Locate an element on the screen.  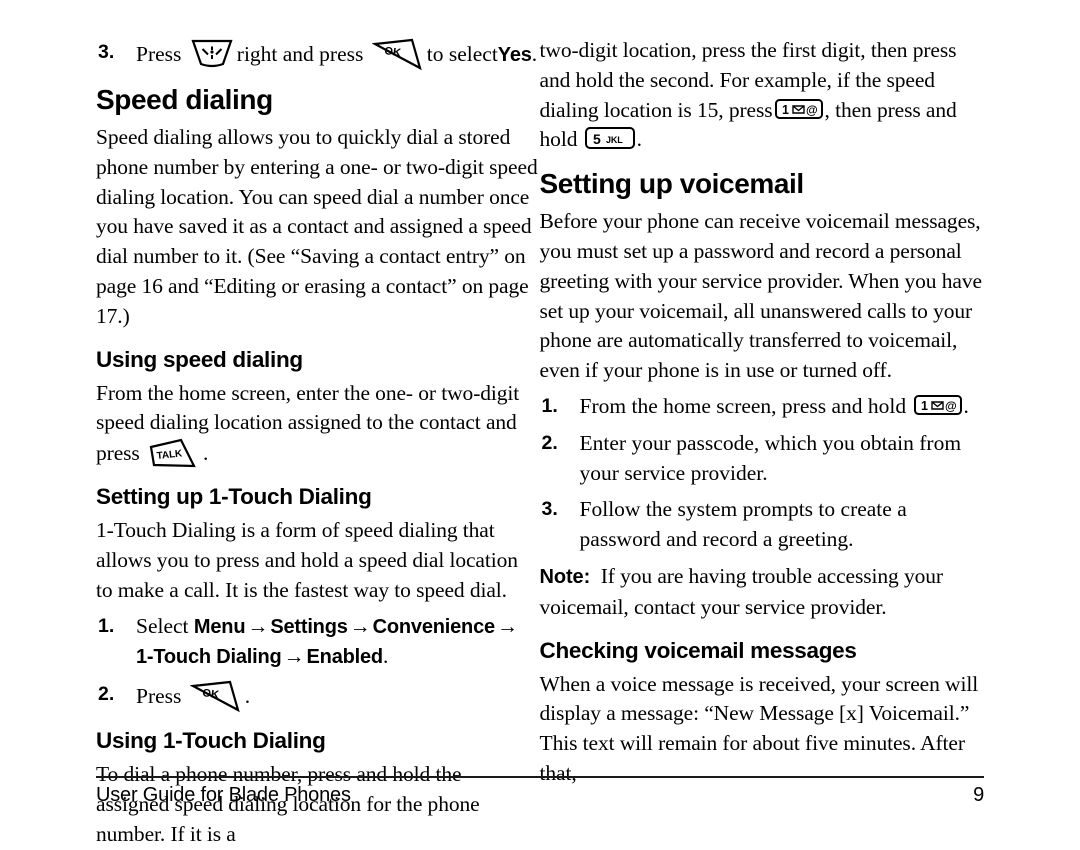
bold-keyword: Yes is located at coordinates (514, 55).